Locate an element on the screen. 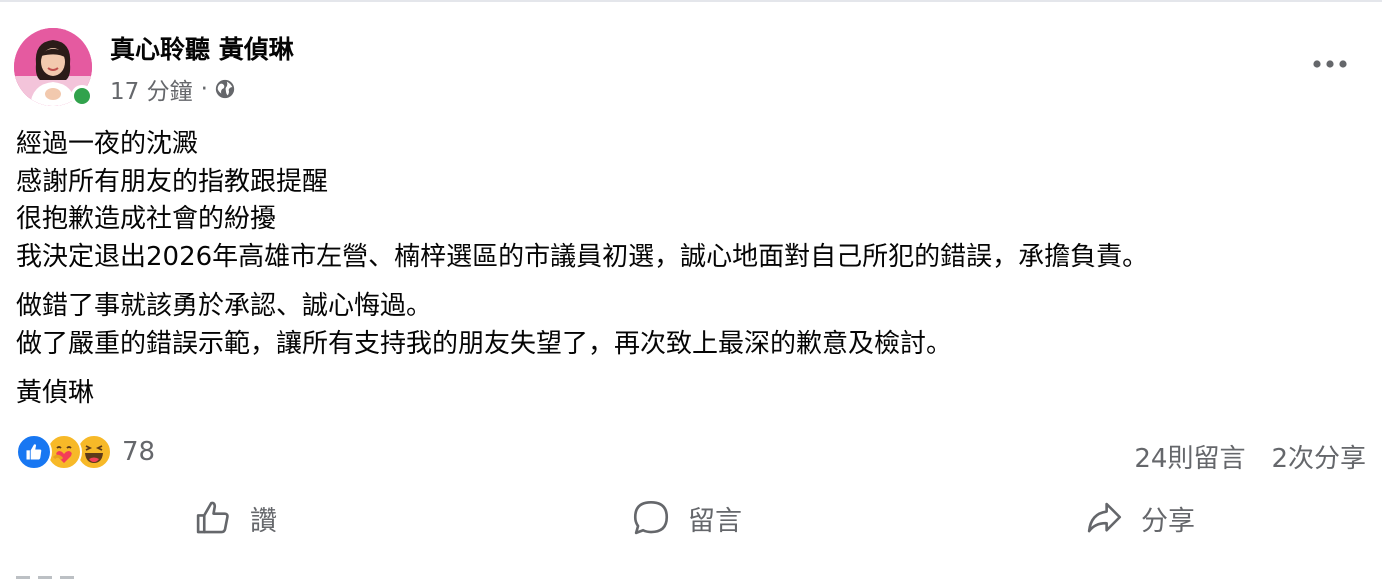 The width and height of the screenshot is (1382, 583). share-button: 分享 is located at coordinates (1139, 518).